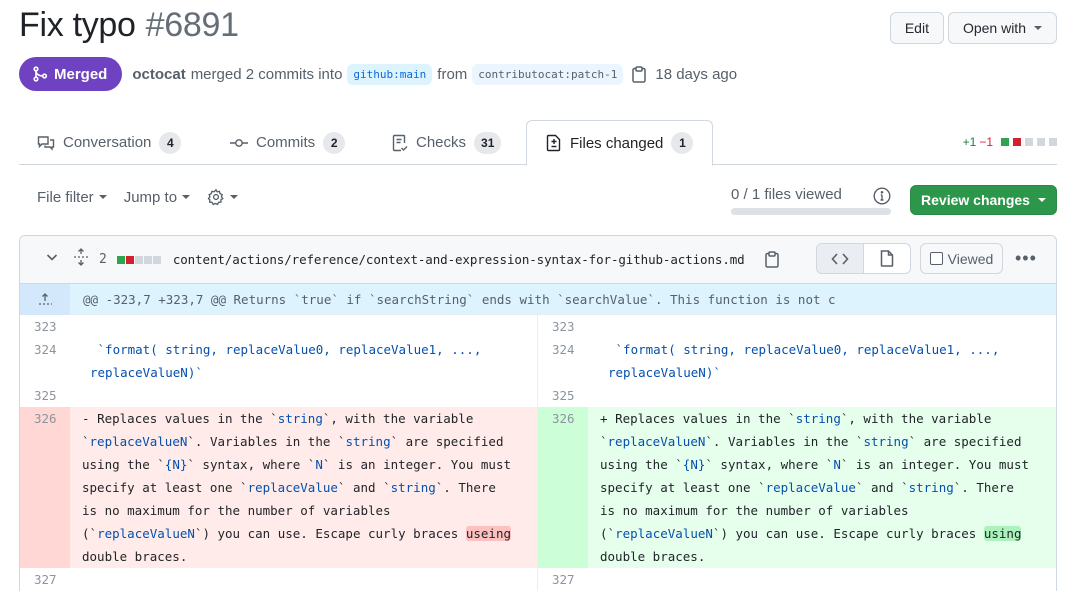 This screenshot has height=591, width=1075. I want to click on tab-label: Commits, so click(286, 142).